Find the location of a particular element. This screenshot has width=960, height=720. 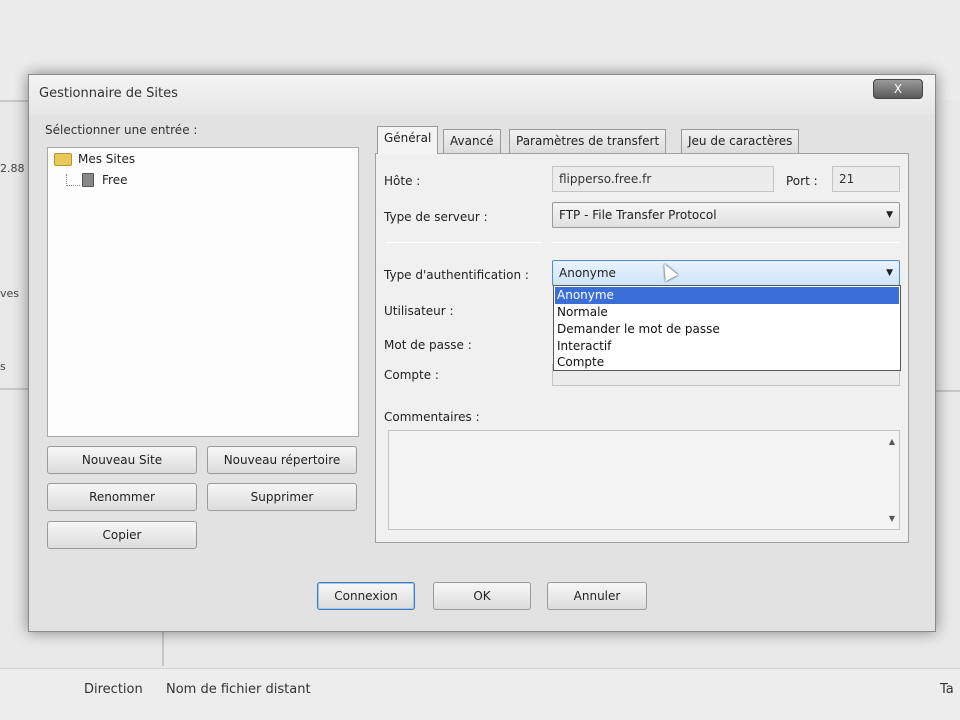

server-type-value: FTP - File Transfer Protocol is located at coordinates (638, 215).